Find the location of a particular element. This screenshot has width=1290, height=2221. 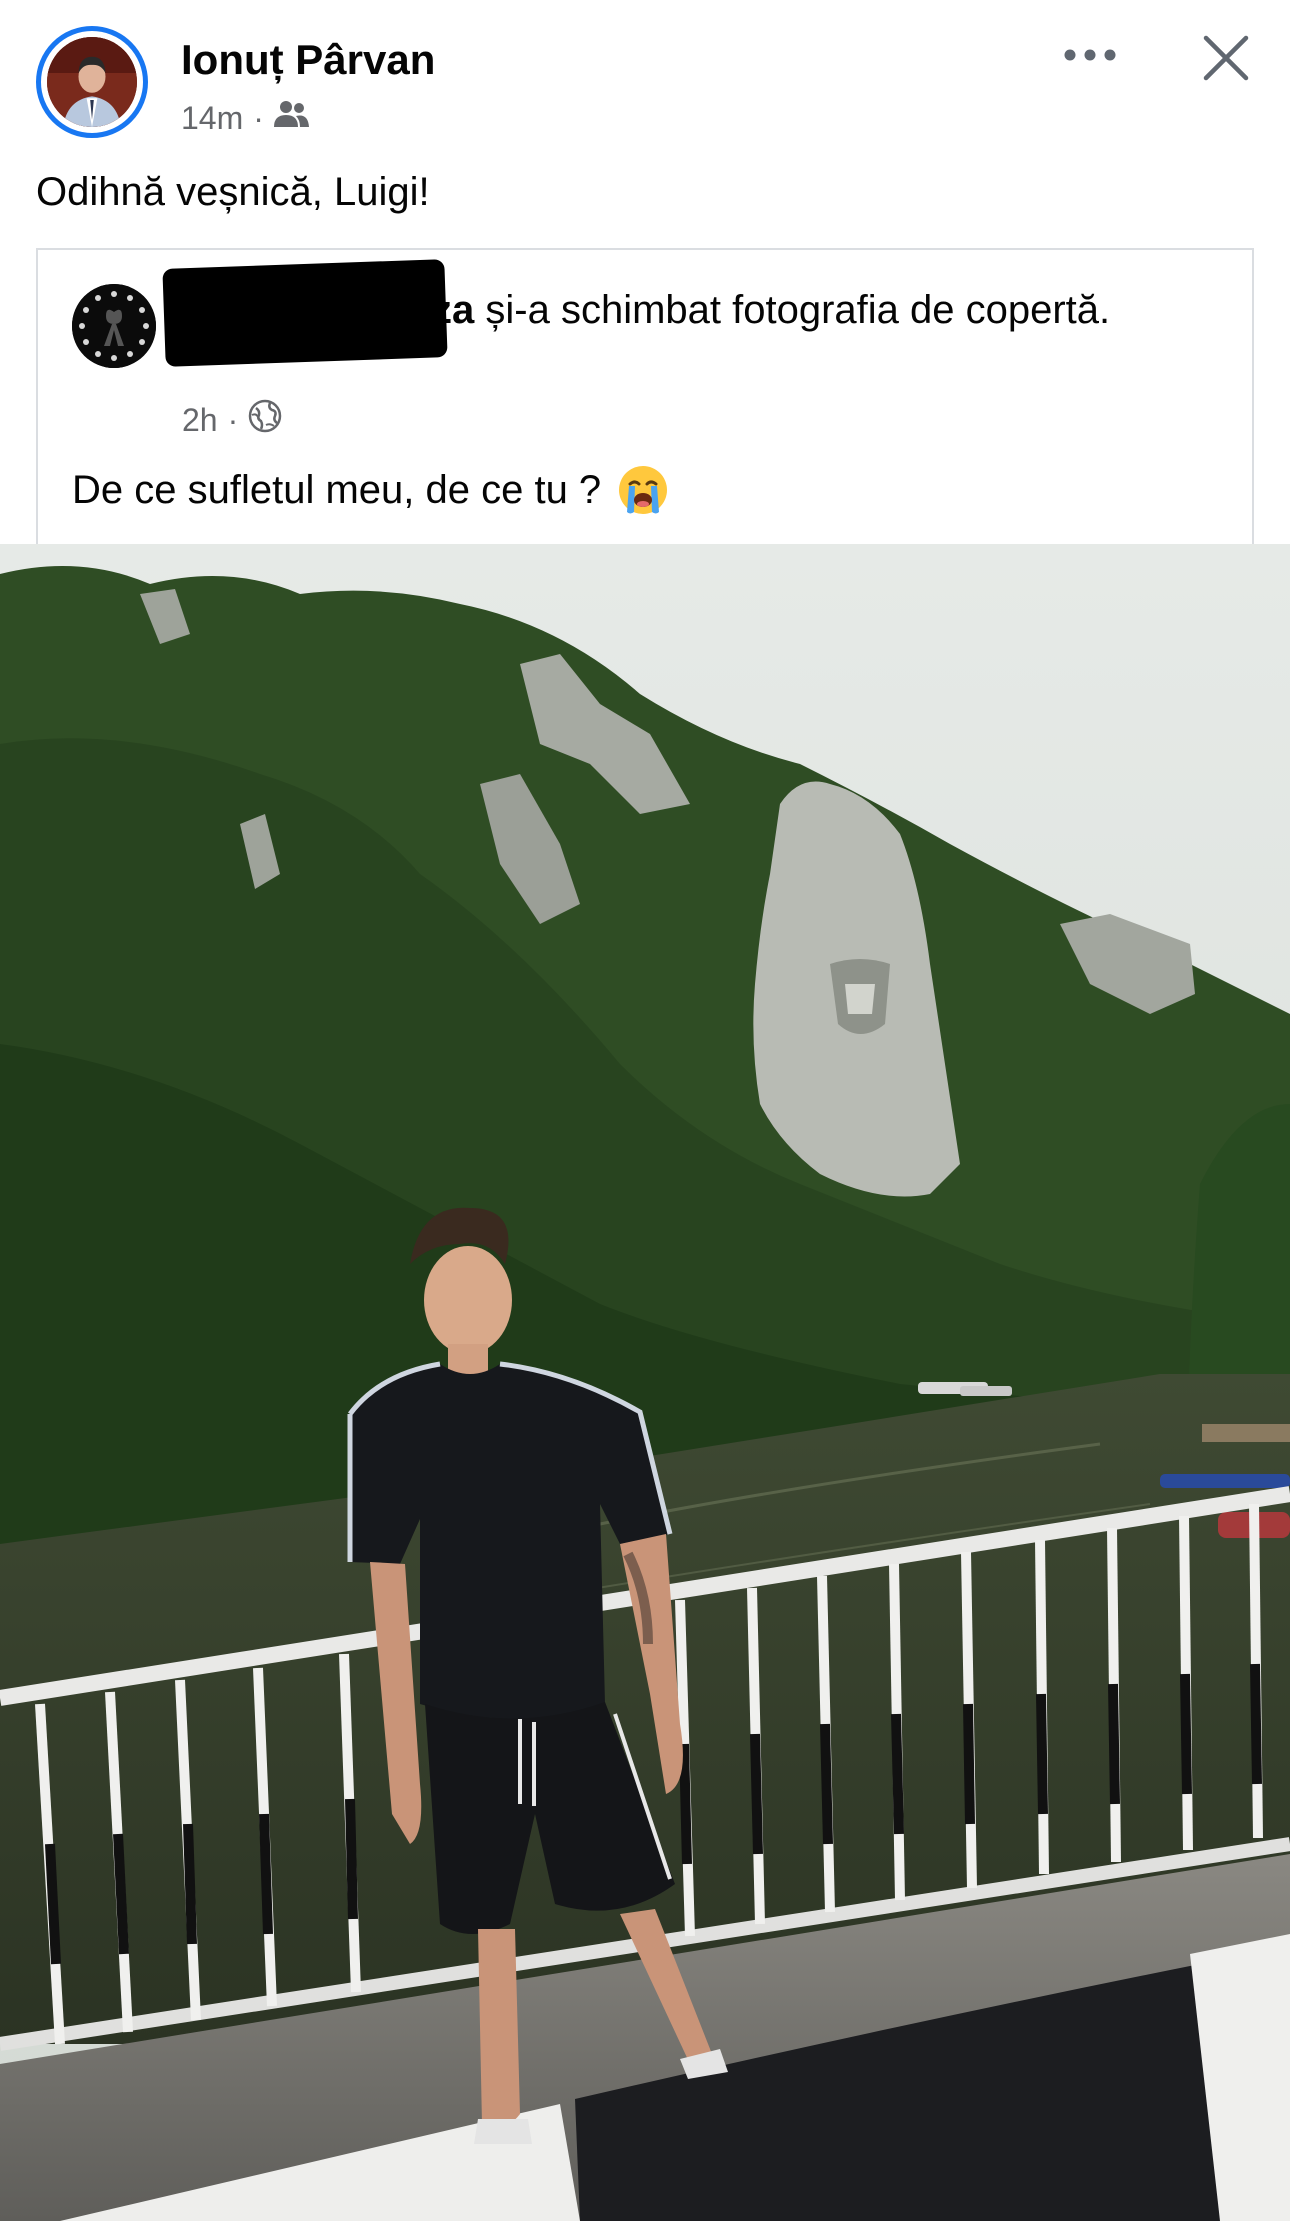

post-header: Ionuț Pârvan 14m · is located at coordinates (645, 80).